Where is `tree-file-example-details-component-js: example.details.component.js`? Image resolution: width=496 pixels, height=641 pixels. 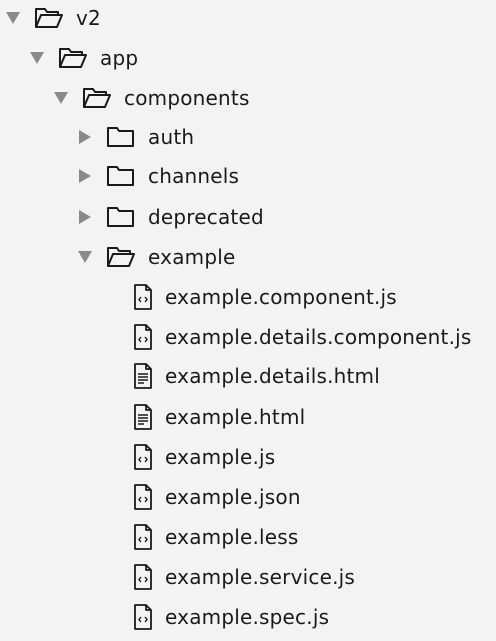
tree-file-example-details-component-js: example.details.component.js is located at coordinates (248, 337).